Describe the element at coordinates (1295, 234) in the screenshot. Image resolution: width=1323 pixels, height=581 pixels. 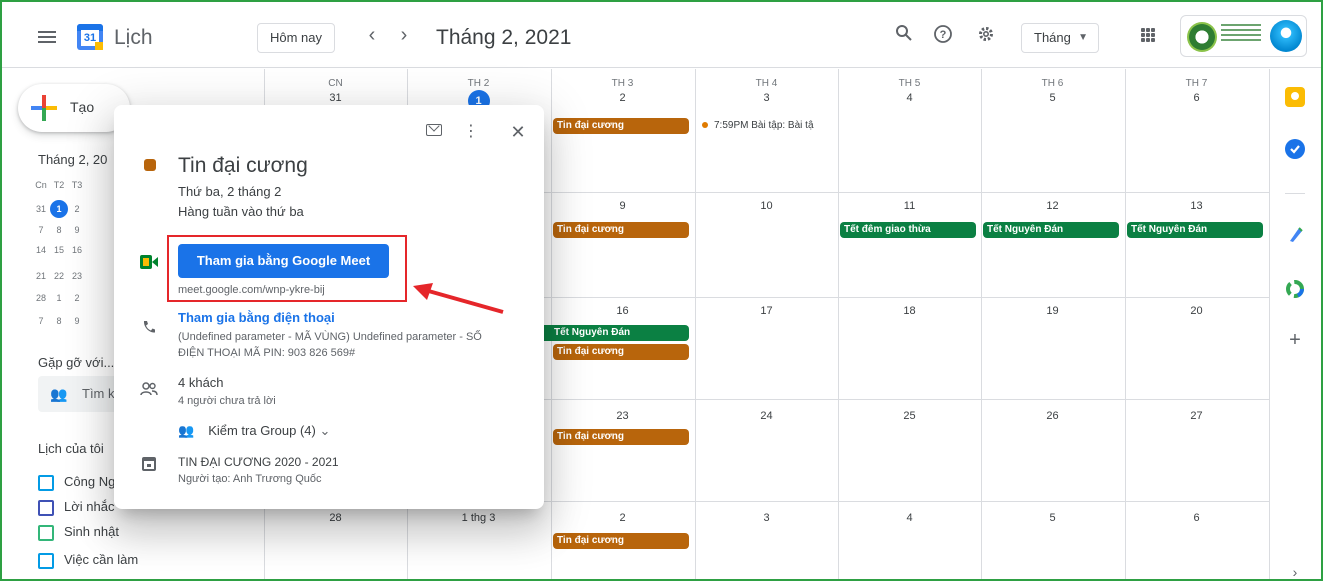
I see `maps-pen-icon` at that location.